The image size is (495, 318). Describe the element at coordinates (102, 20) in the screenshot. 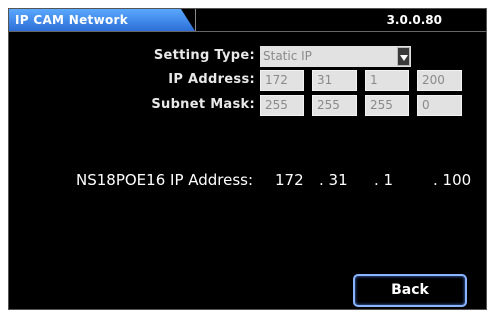

I see `window-title-tab: IP CAM Network` at that location.